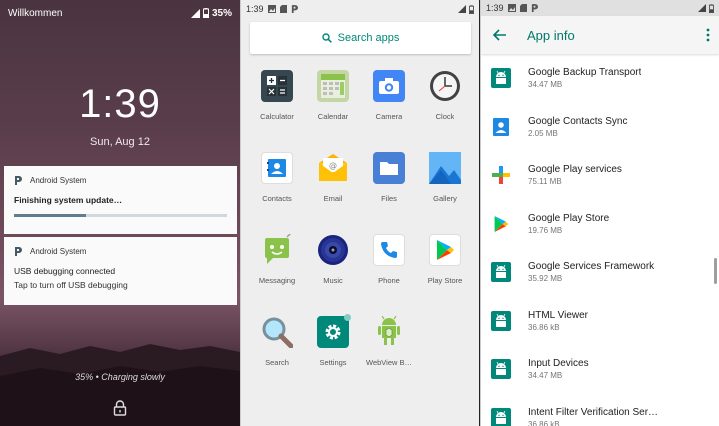  I want to click on app-camera: Camera, so click(389, 111).